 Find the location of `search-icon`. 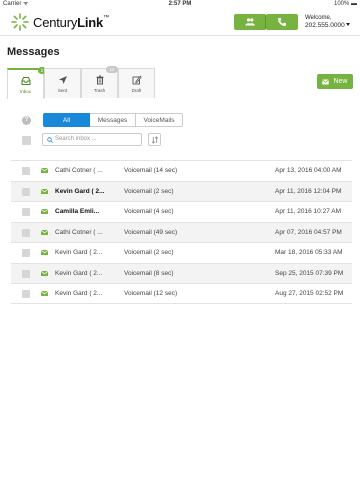

search-icon is located at coordinates (50, 140).